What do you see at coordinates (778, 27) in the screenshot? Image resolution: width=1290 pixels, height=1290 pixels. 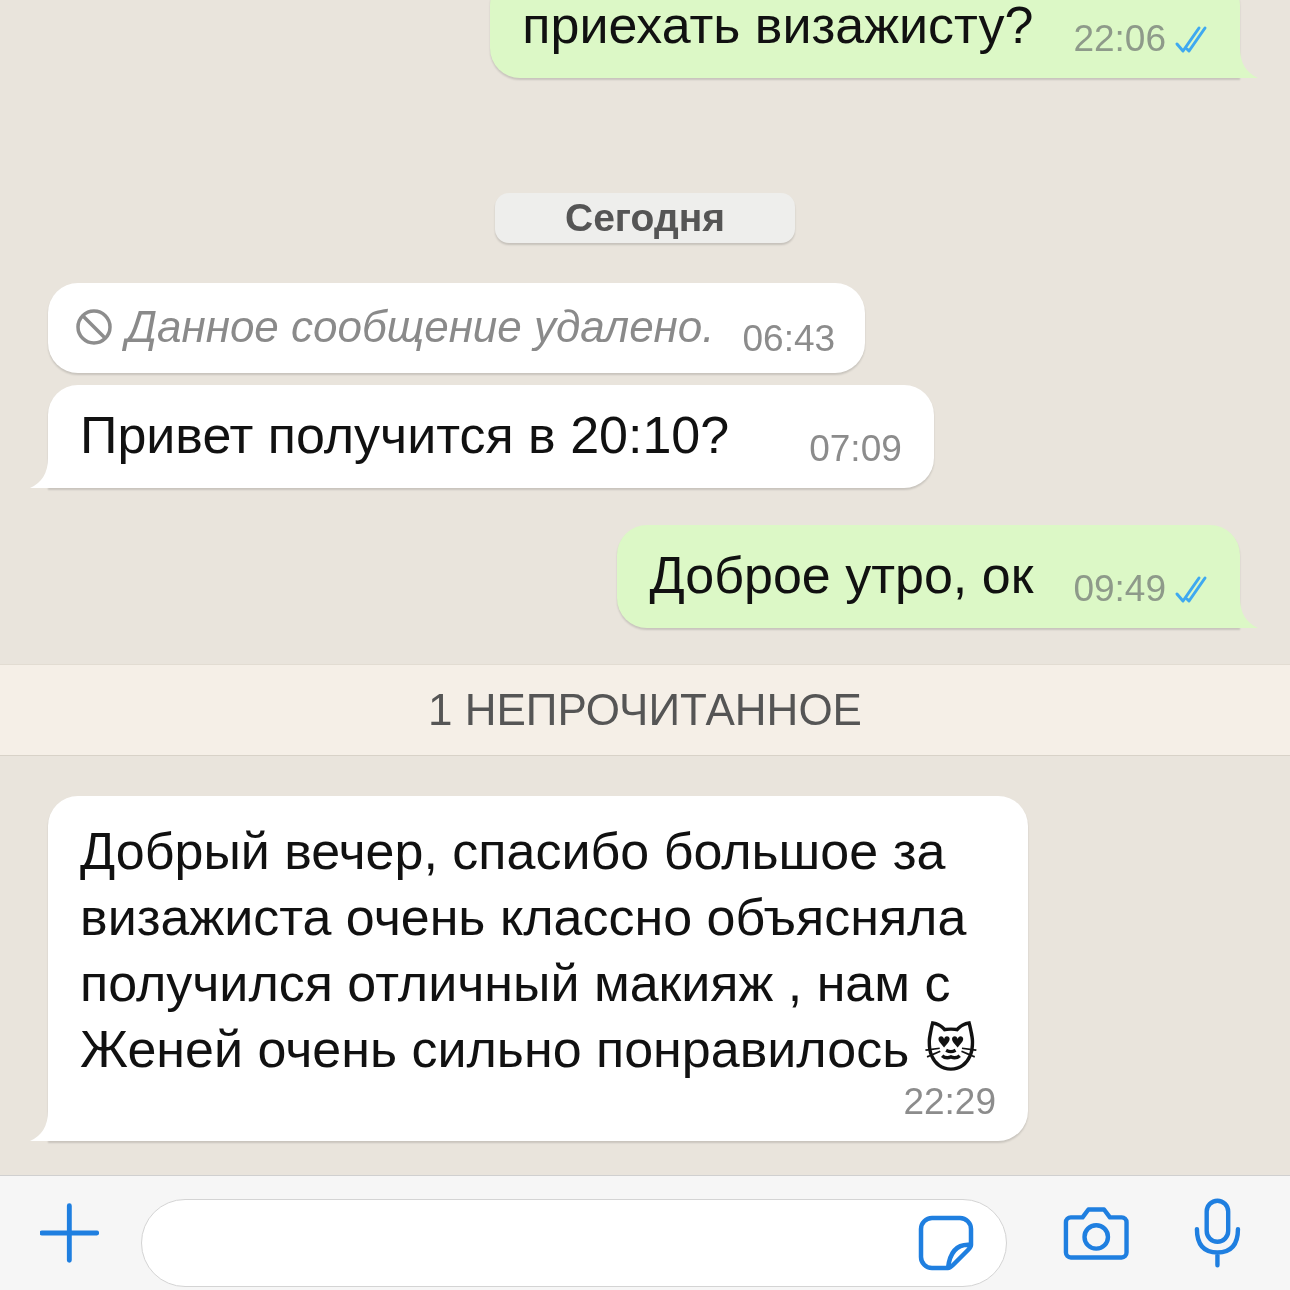 I see `message-text: приехать визажисту?` at bounding box center [778, 27].